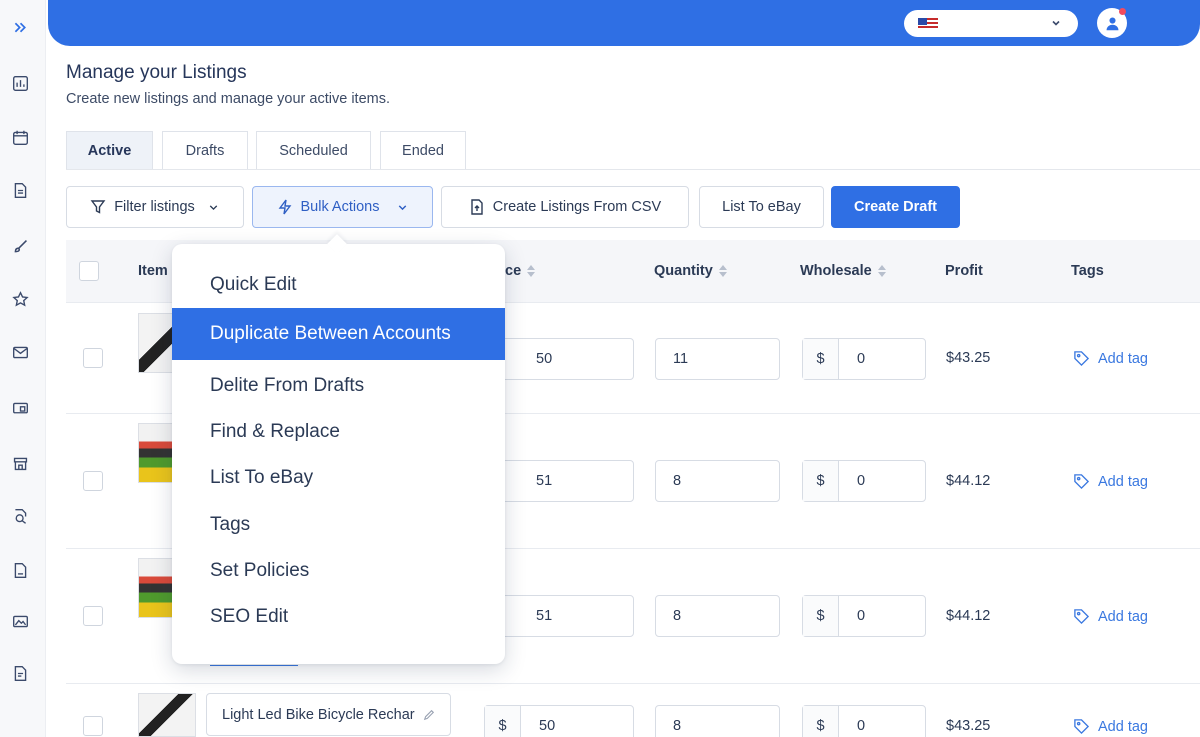 The height and width of the screenshot is (737, 1200). Describe the element at coordinates (284, 207) in the screenshot. I see `lightning-icon` at that location.